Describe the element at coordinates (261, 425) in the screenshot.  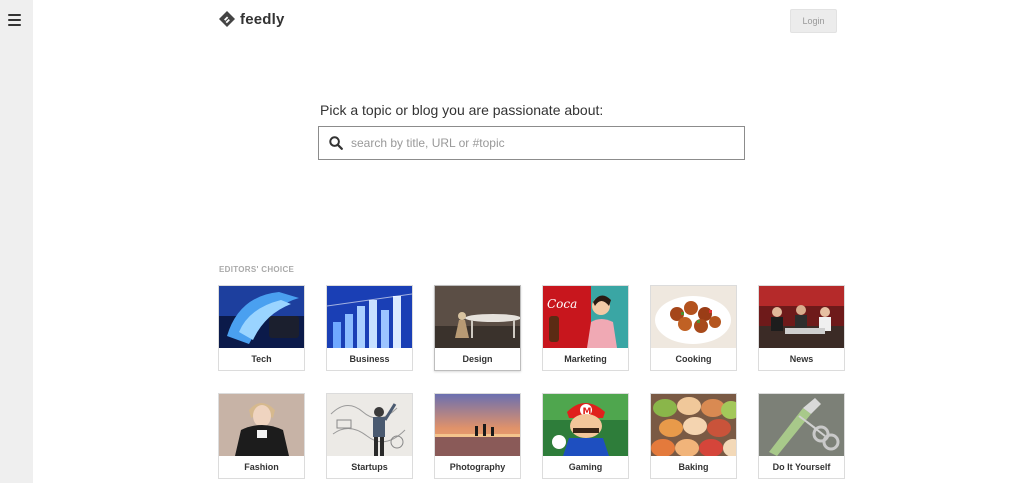
I see `fashion-thumbnail` at that location.